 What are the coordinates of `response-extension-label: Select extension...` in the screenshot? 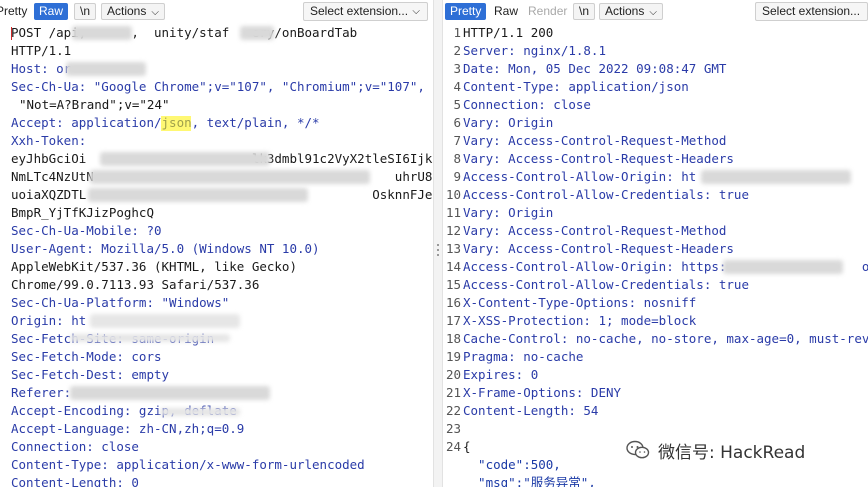 It's located at (811, 11).